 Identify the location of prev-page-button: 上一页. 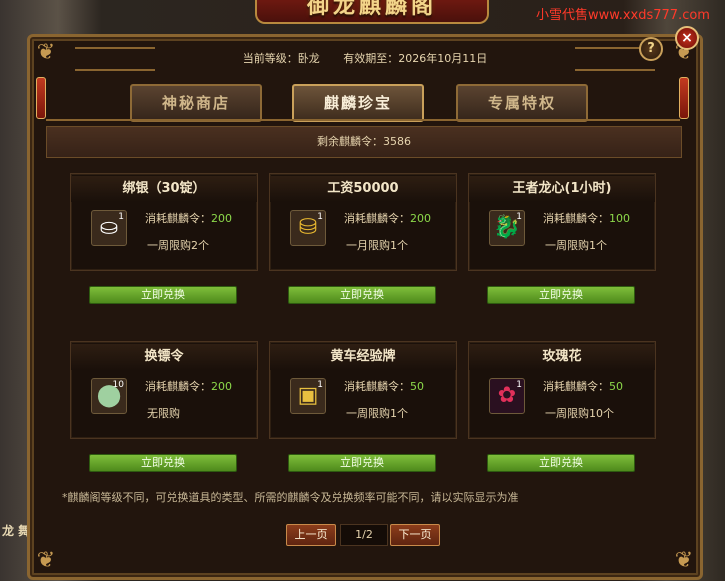
(311, 535).